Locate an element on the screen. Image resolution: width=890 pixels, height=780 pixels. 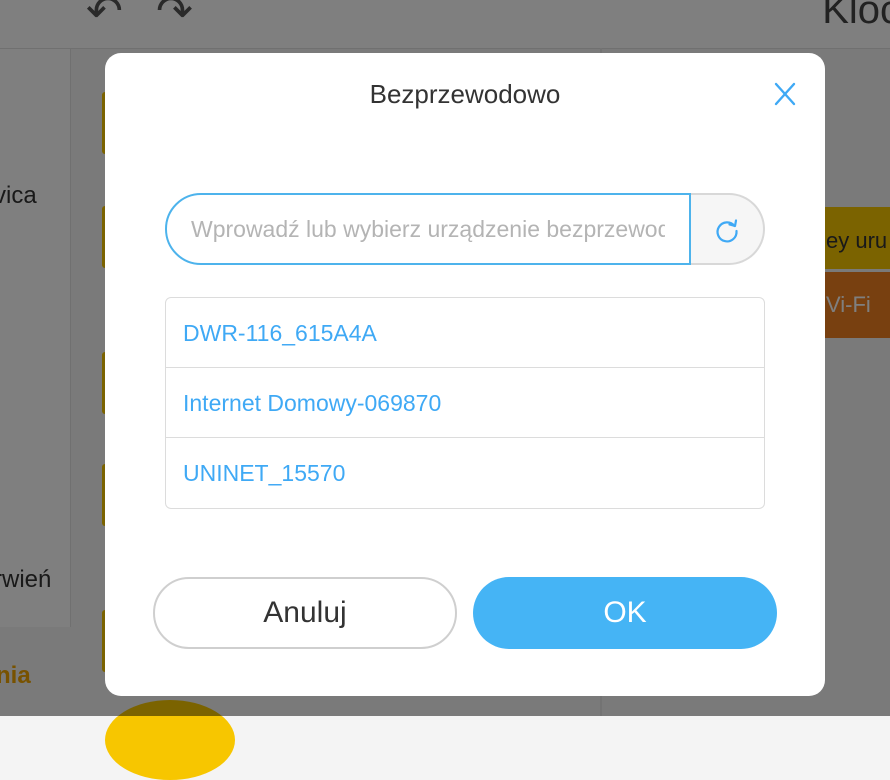
refresh-button is located at coordinates (728, 229).